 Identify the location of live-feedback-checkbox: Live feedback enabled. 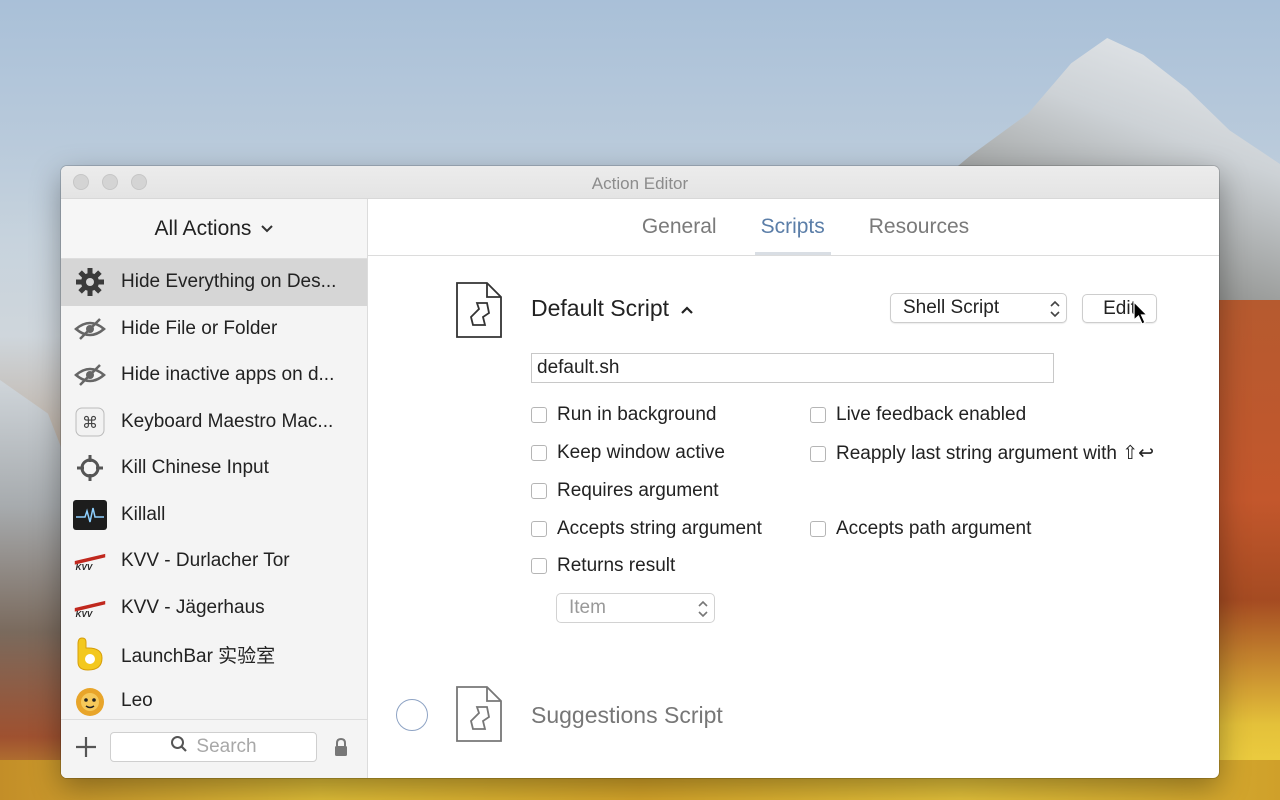
(918, 415).